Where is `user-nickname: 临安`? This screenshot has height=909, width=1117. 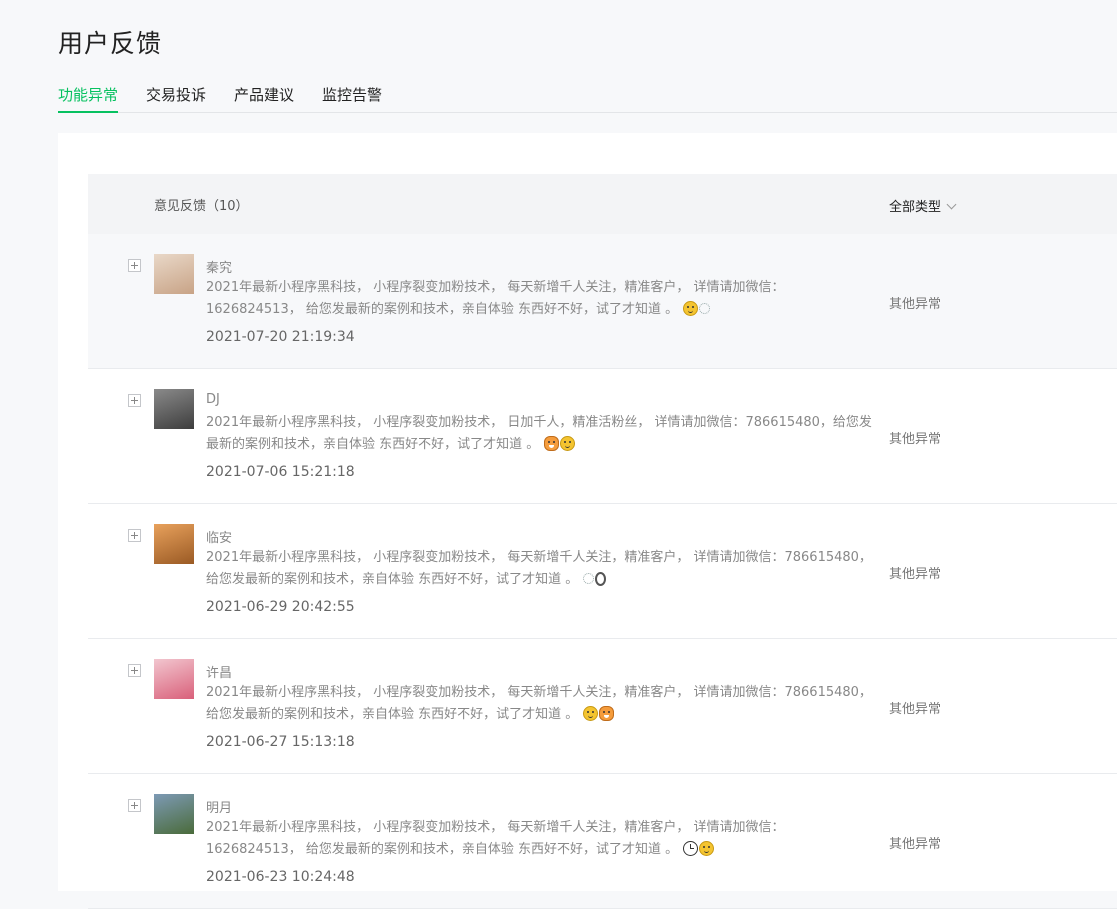 user-nickname: 临安 is located at coordinates (219, 538).